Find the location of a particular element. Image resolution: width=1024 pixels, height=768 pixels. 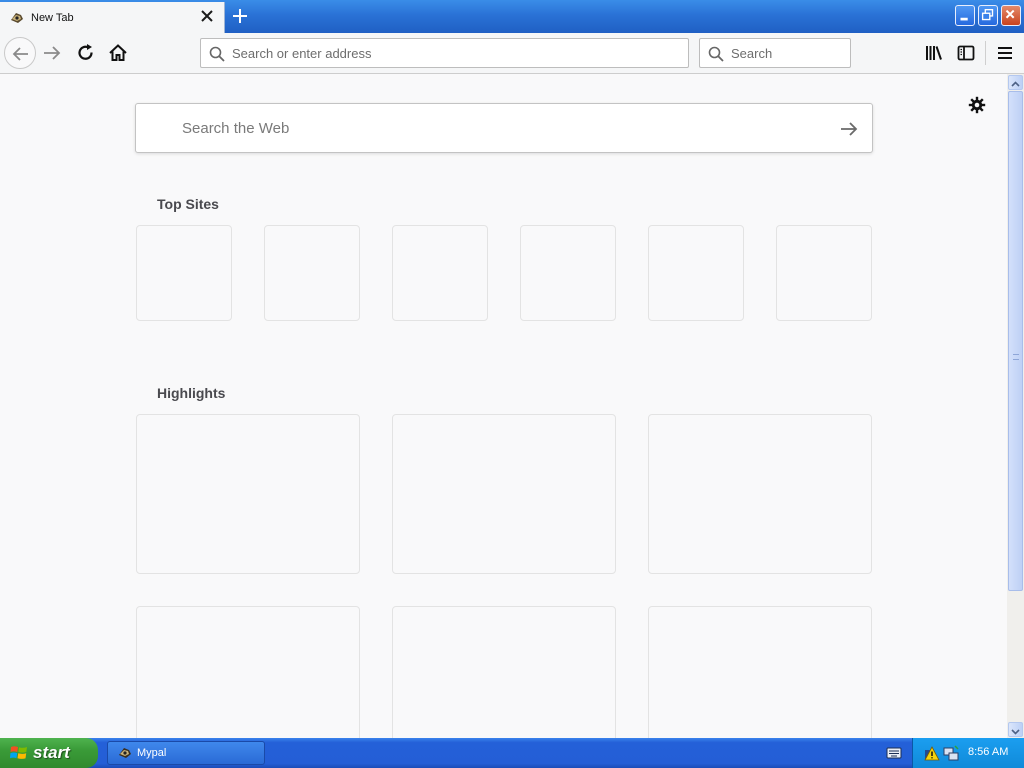

close-tab-icon is located at coordinates (207, 16).